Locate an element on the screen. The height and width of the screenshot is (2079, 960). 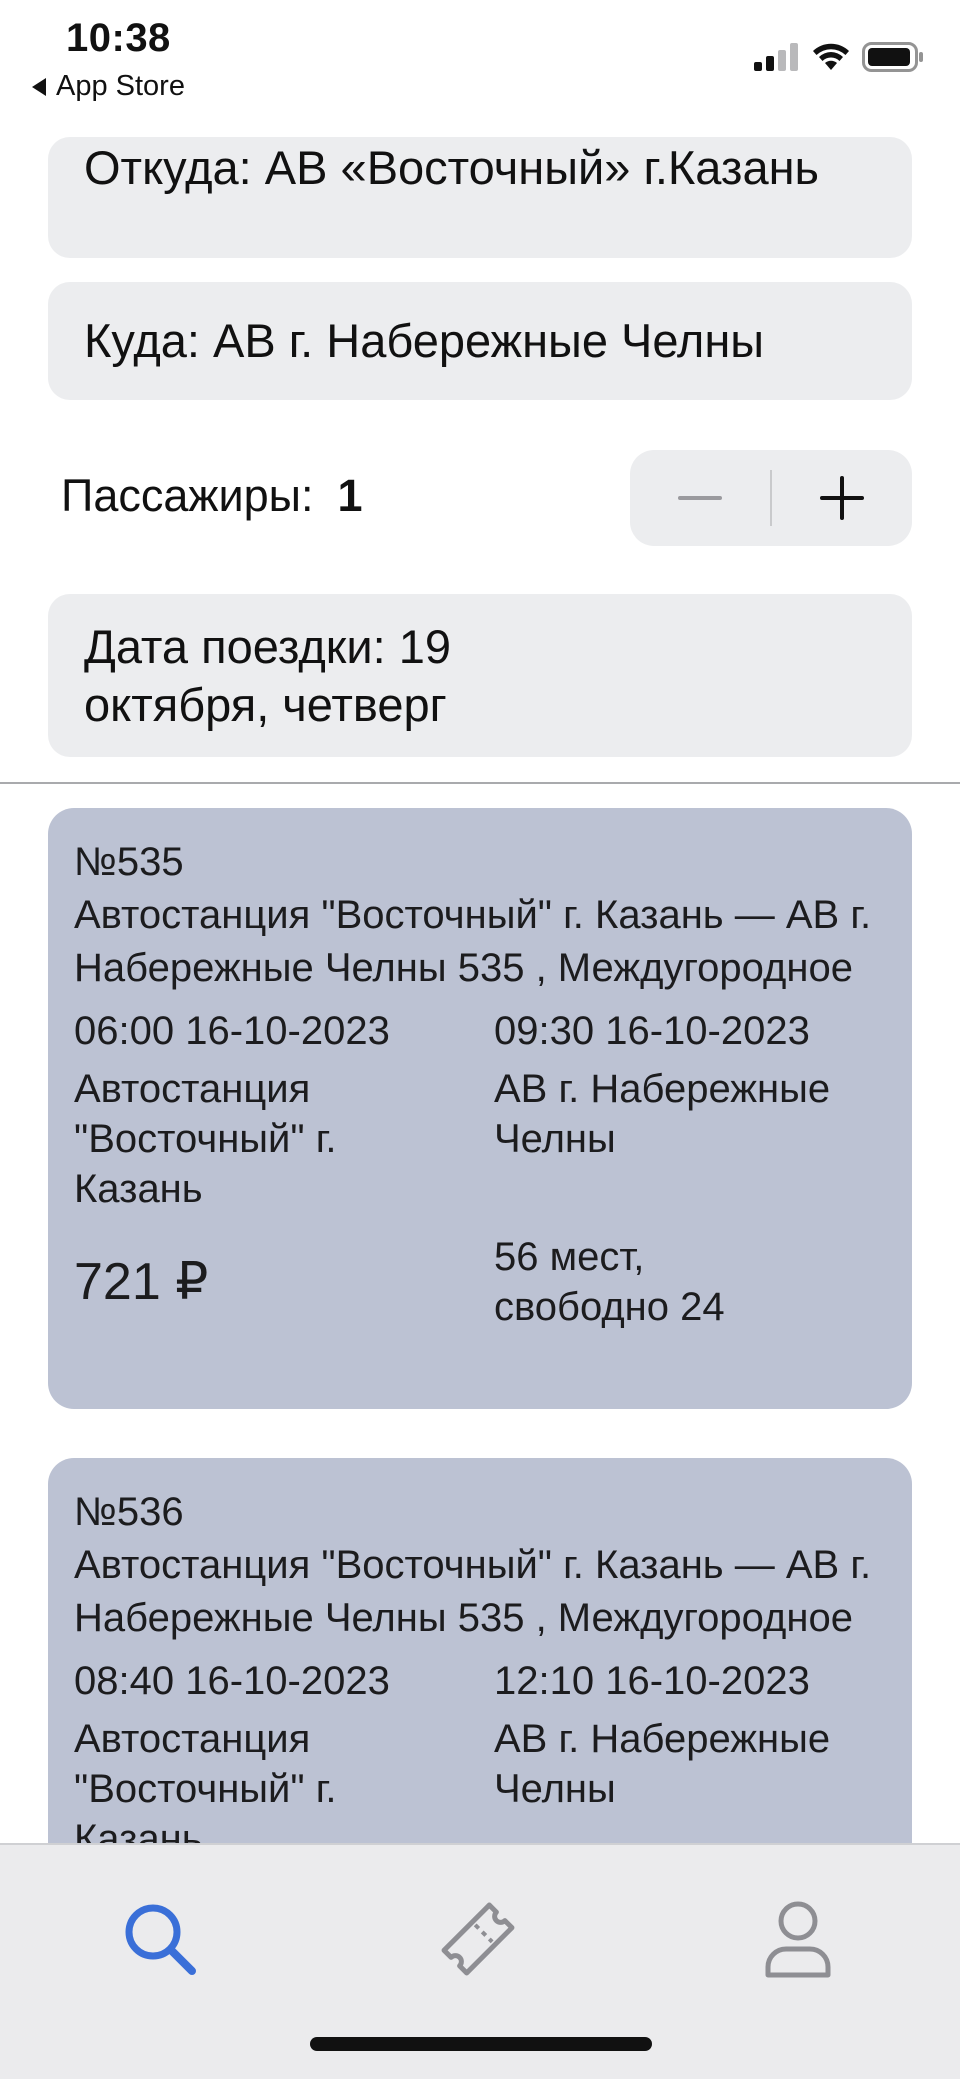
passengers-stepper is located at coordinates (771, 498).